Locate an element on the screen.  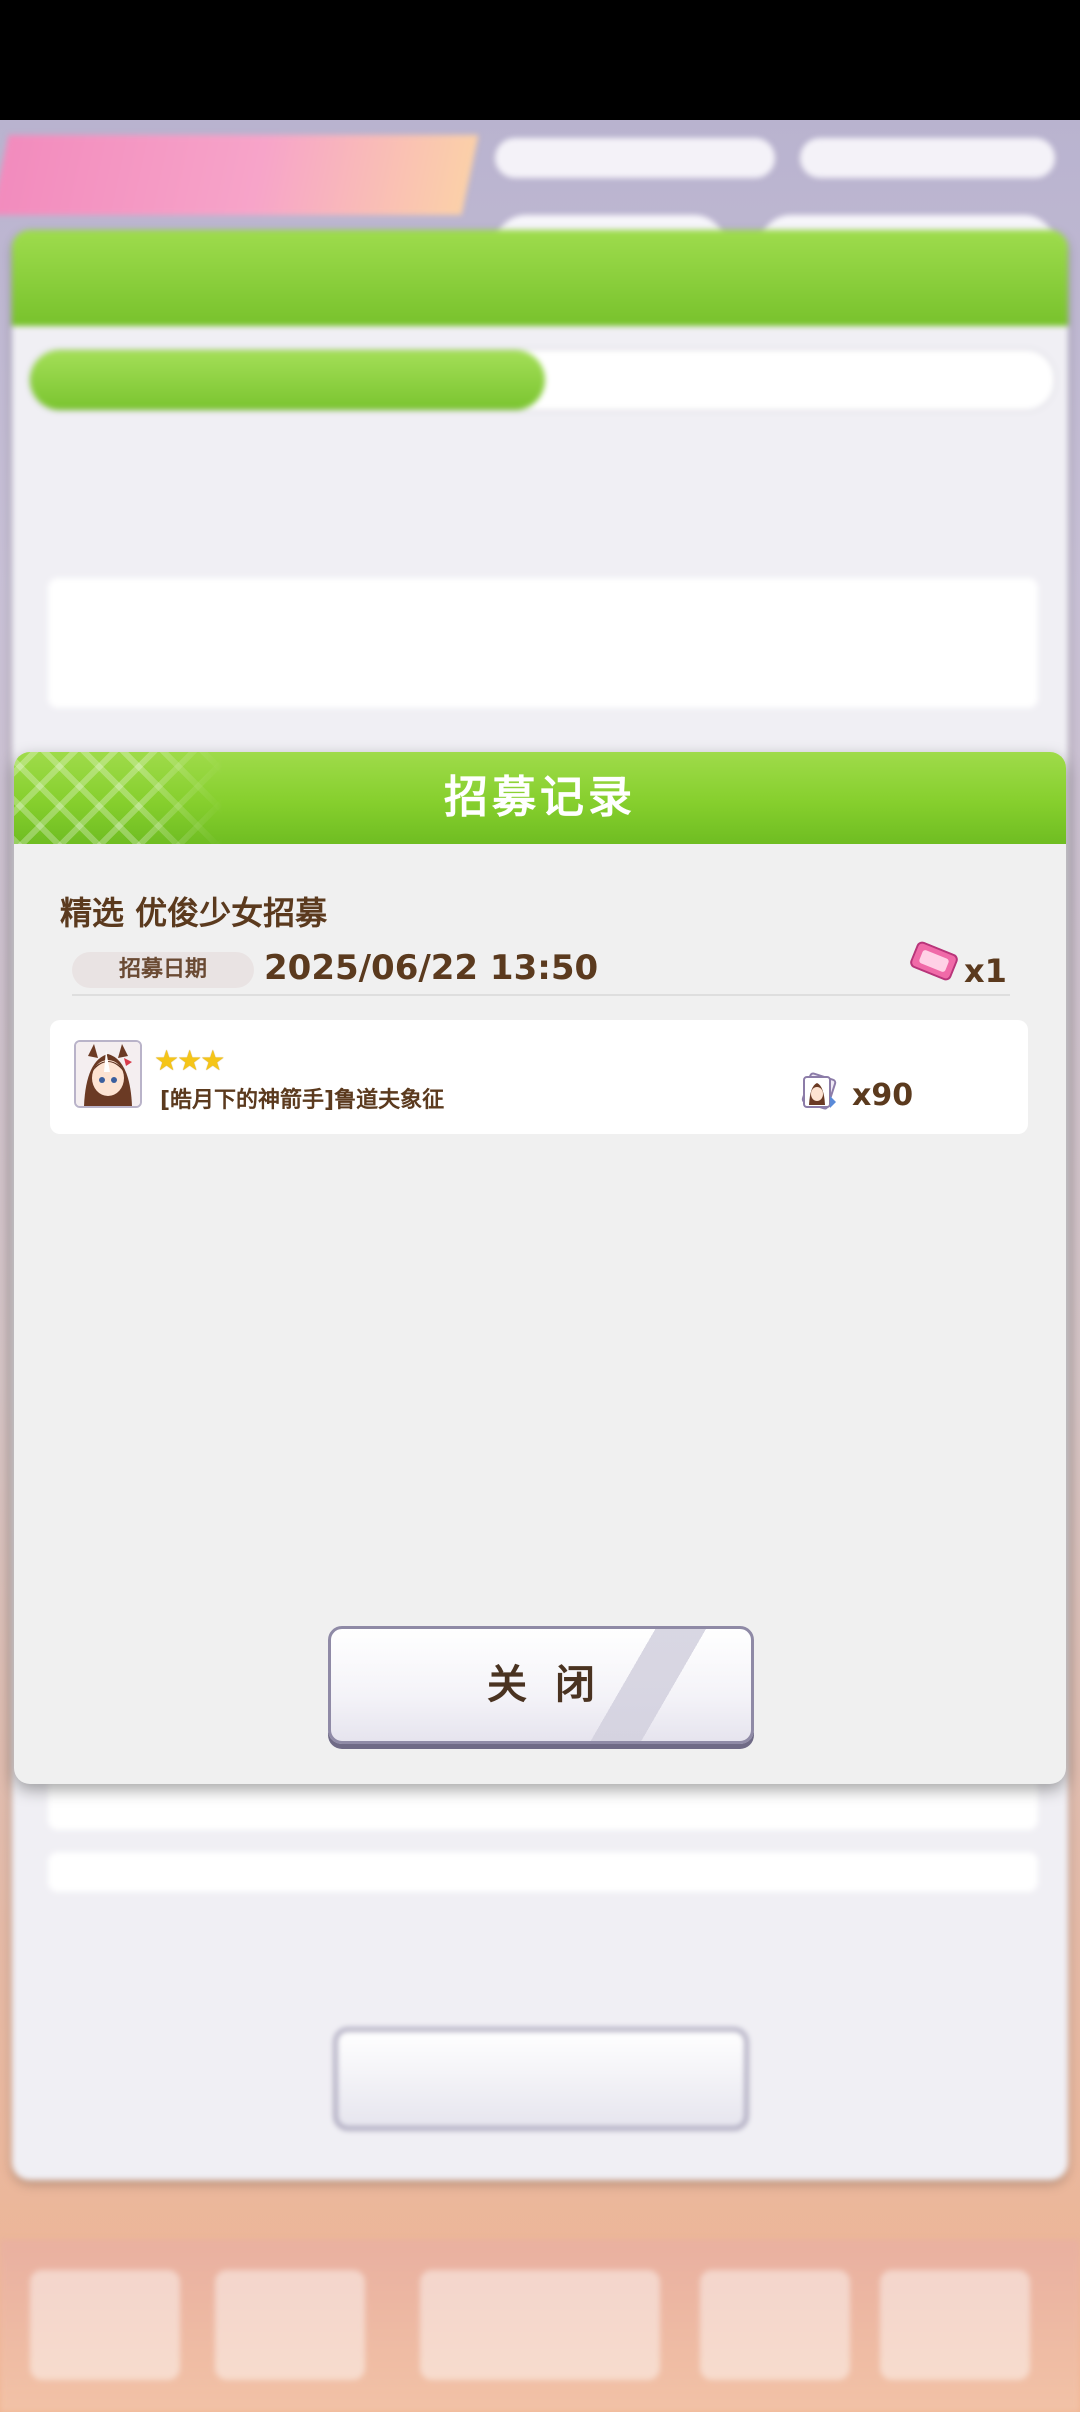
dialog-header: 招募记录 is located at coordinates (540, 798).